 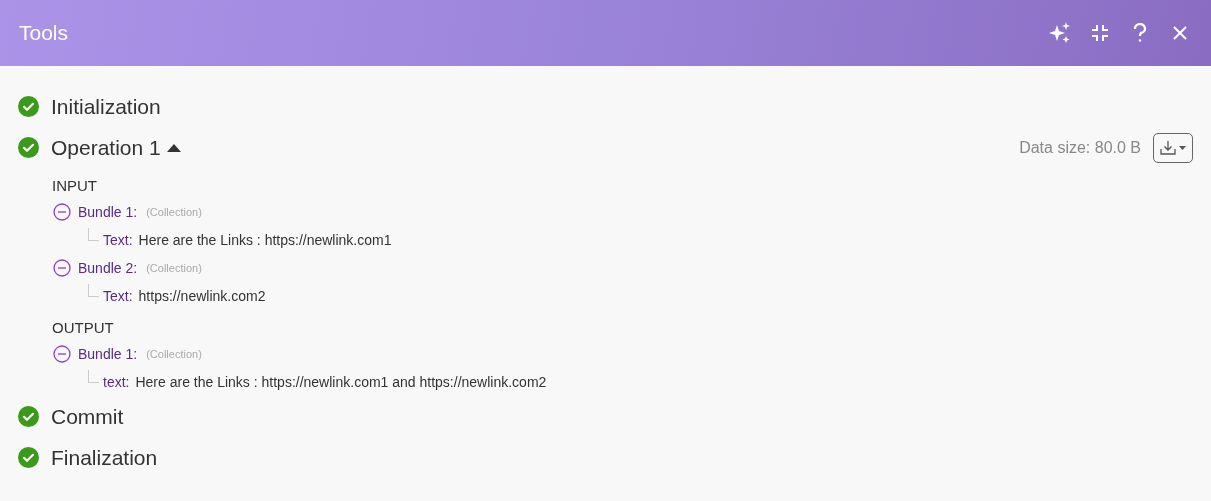 What do you see at coordinates (341, 382) in the screenshot?
I see `field-value: Here are the Links : https://newlink.com1 and https://newlink.com2` at bounding box center [341, 382].